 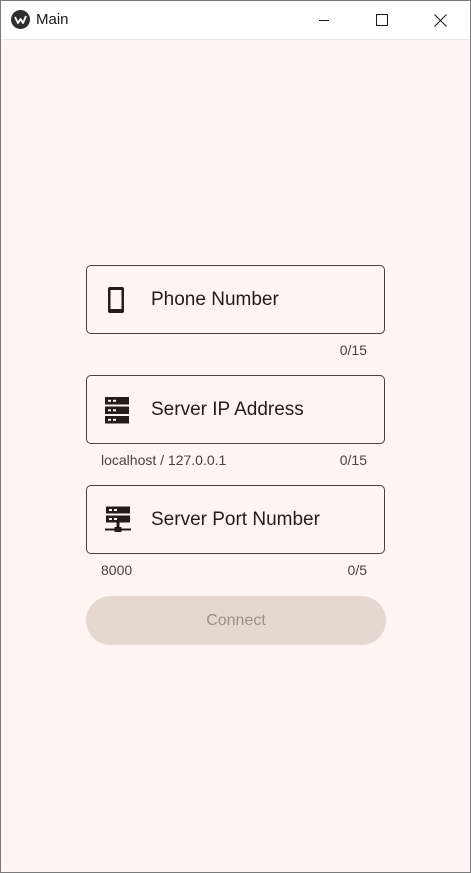 I want to click on server-port-field: Server Port Number, so click(x=235, y=519).